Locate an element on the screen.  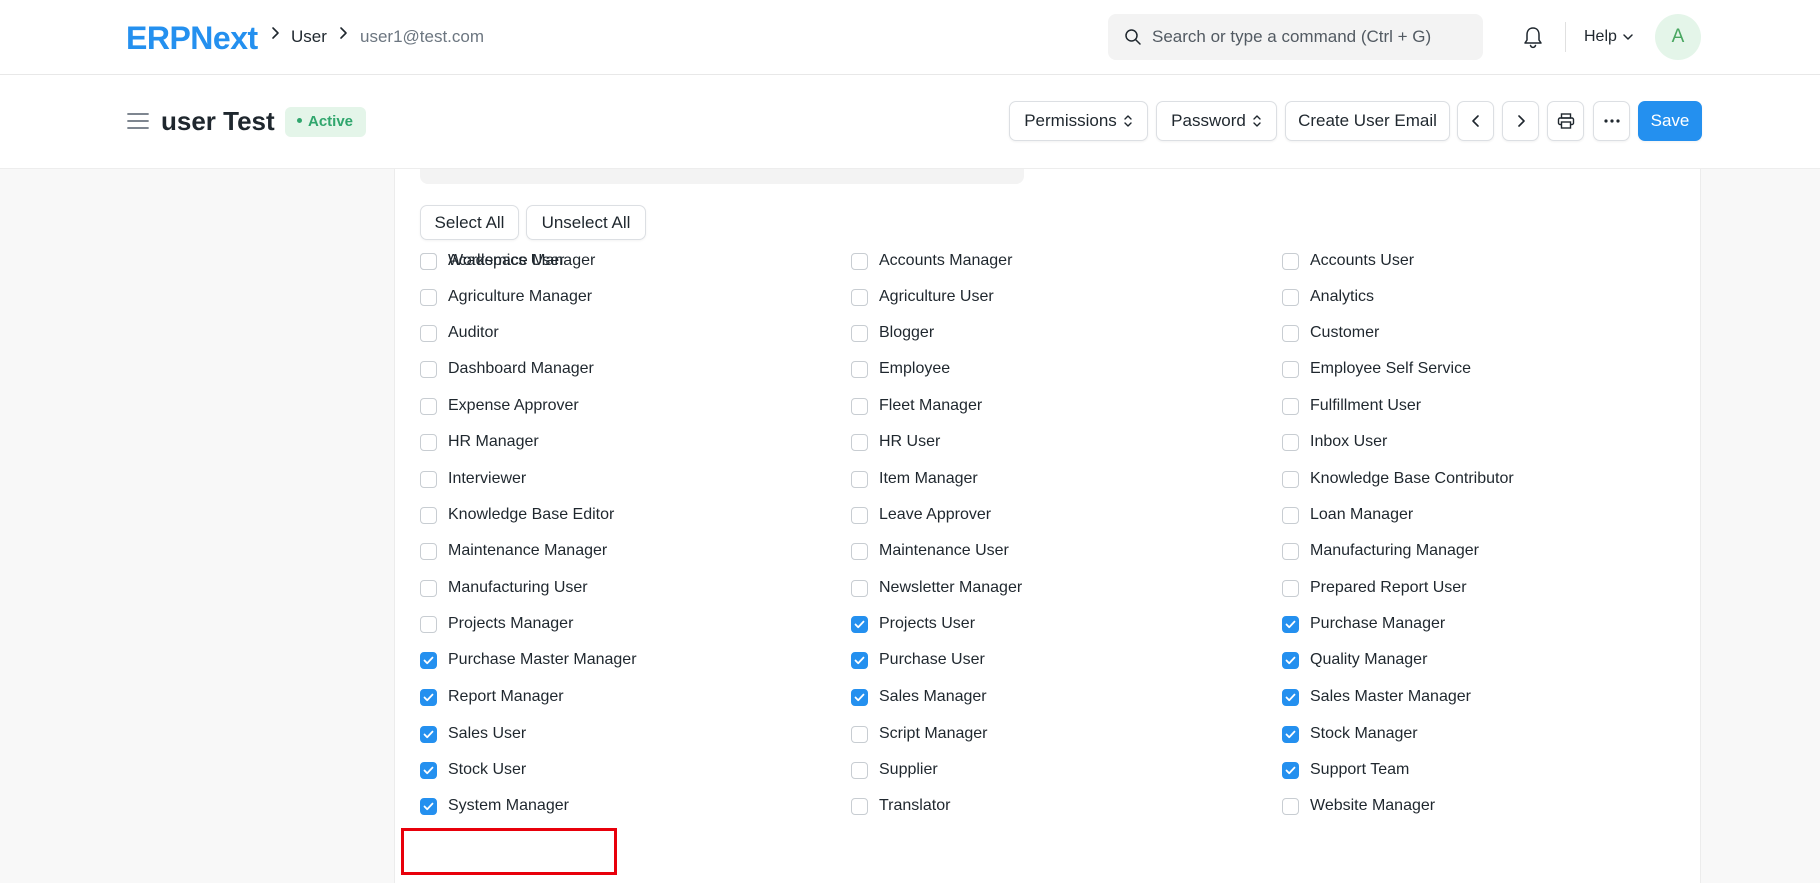
save-button: Save is located at coordinates (1670, 121).